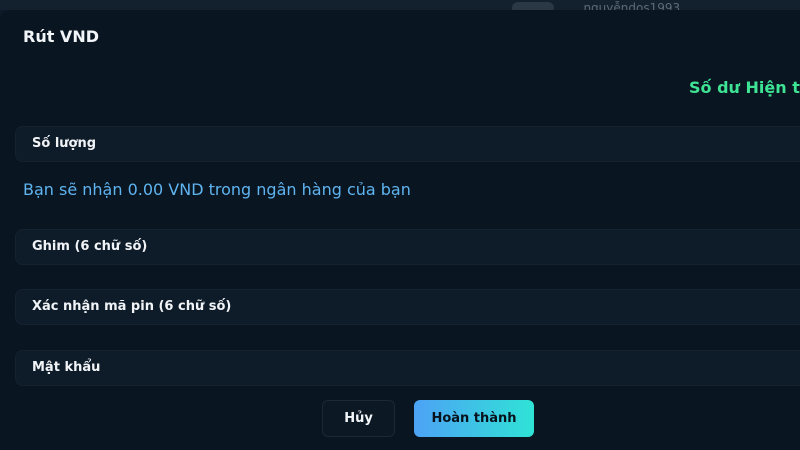  I want to click on pin-field-label: Ghim (6 chữ số), so click(90, 246).